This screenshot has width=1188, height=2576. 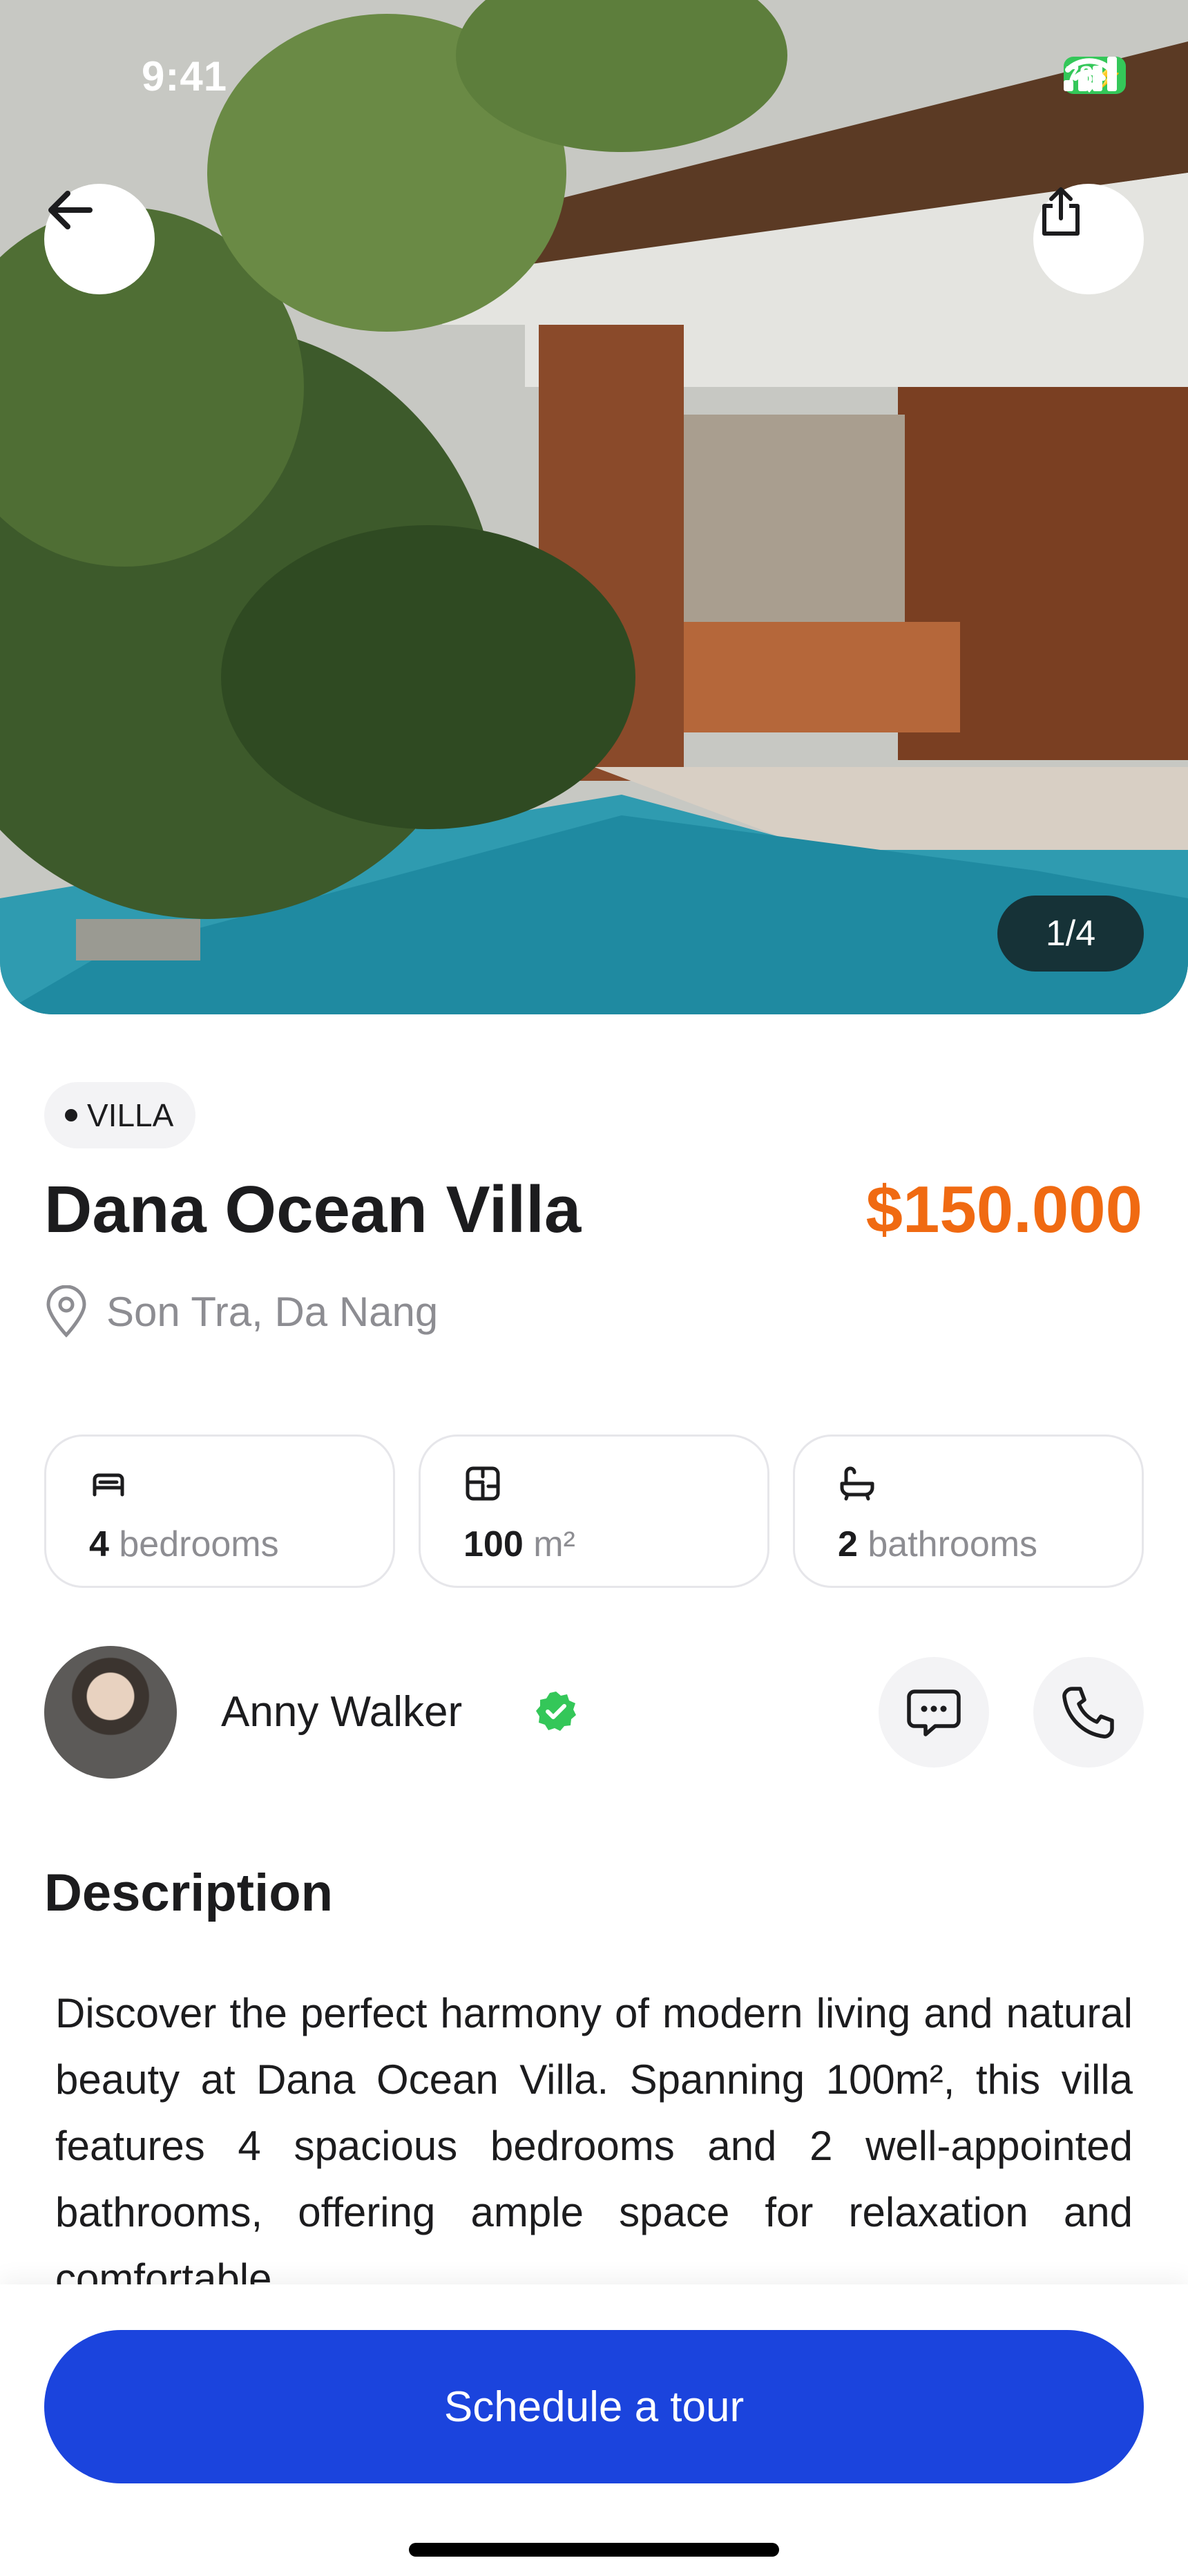 I want to click on feature-value: 2, so click(x=848, y=1544).